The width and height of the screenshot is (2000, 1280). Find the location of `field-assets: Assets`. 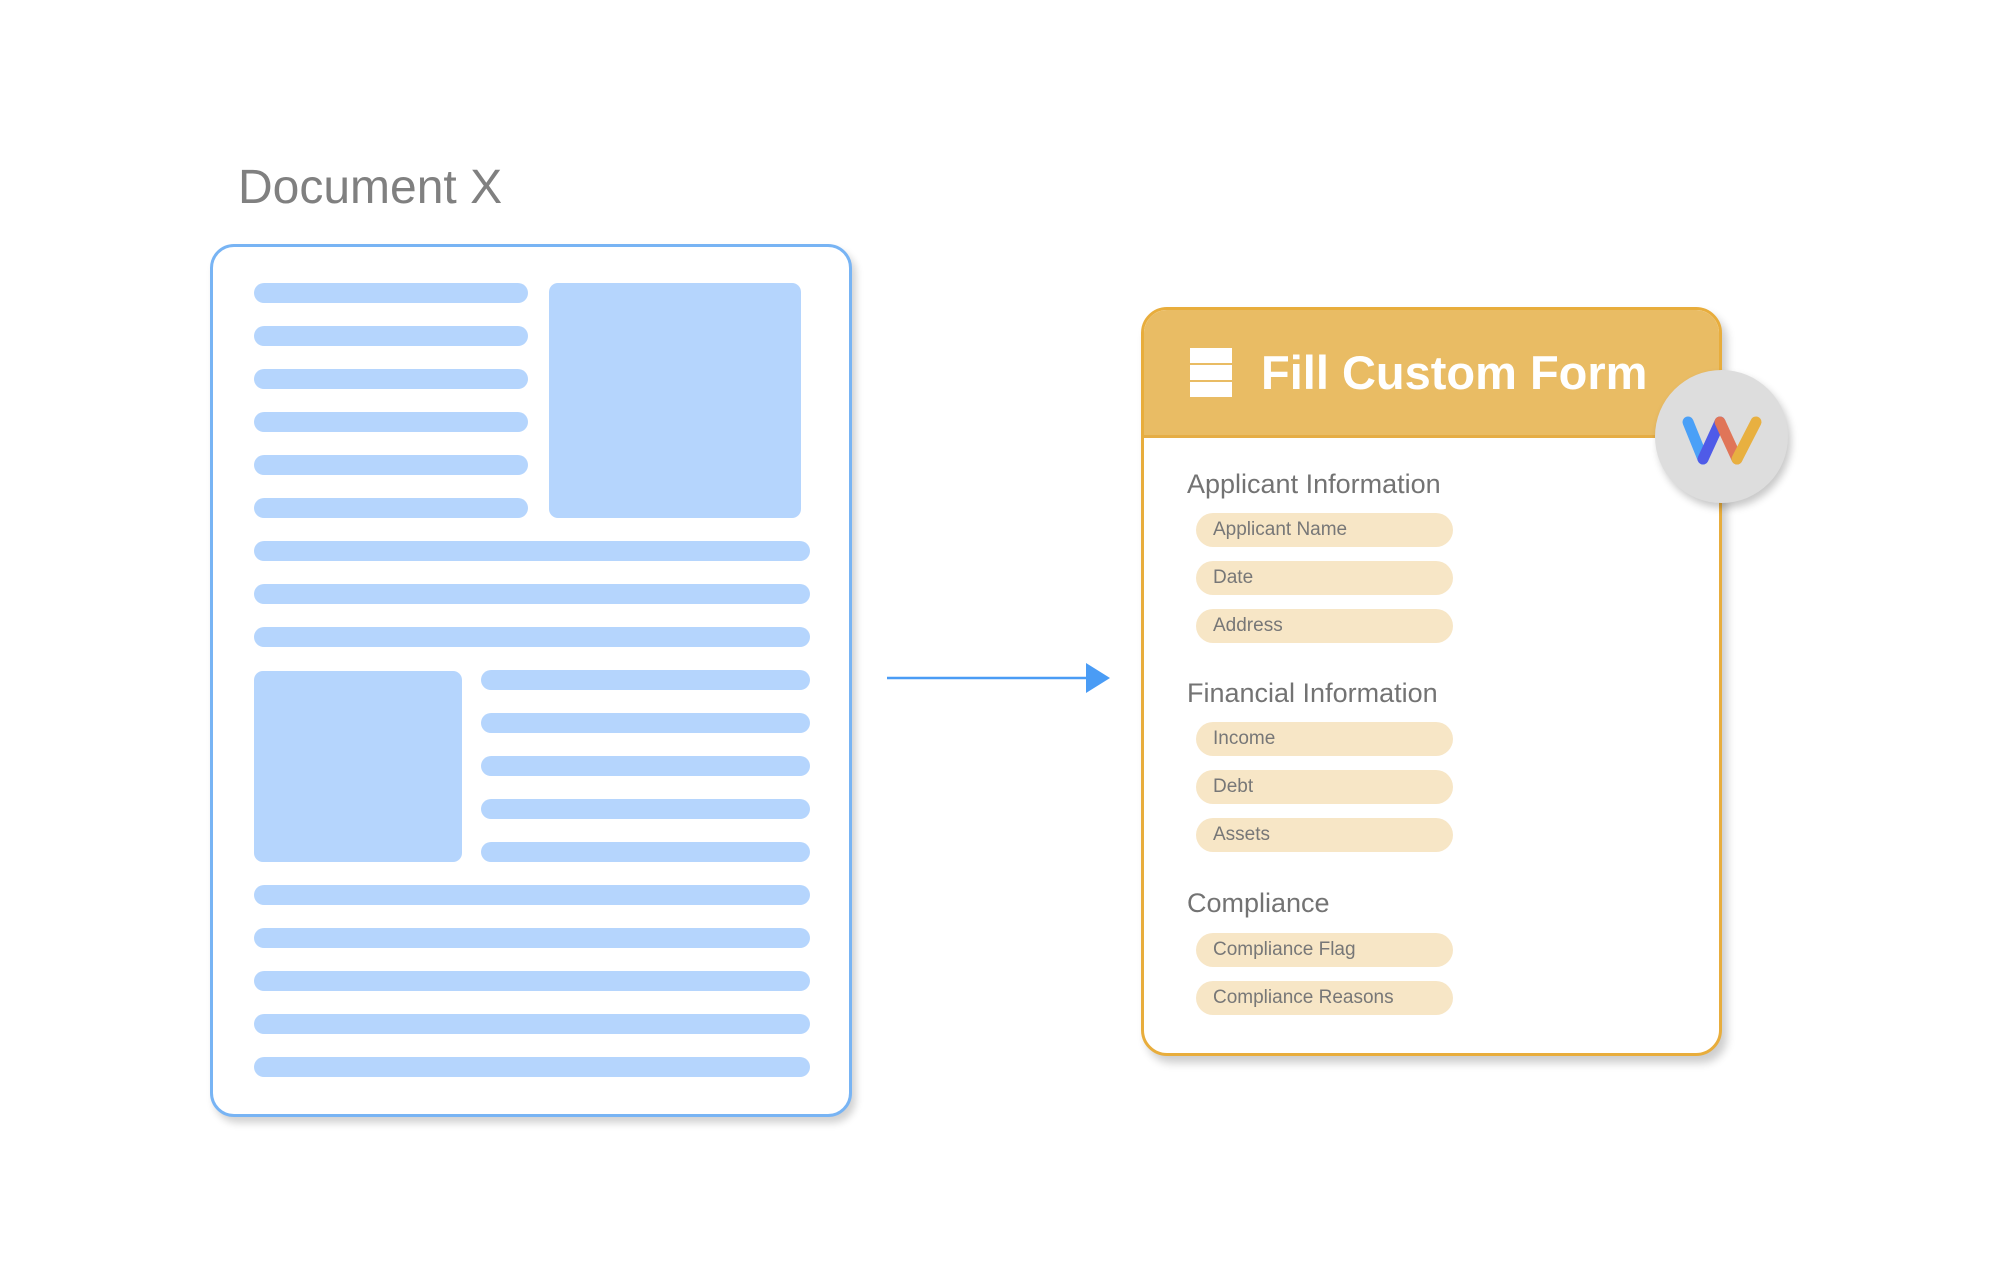

field-assets: Assets is located at coordinates (1324, 835).